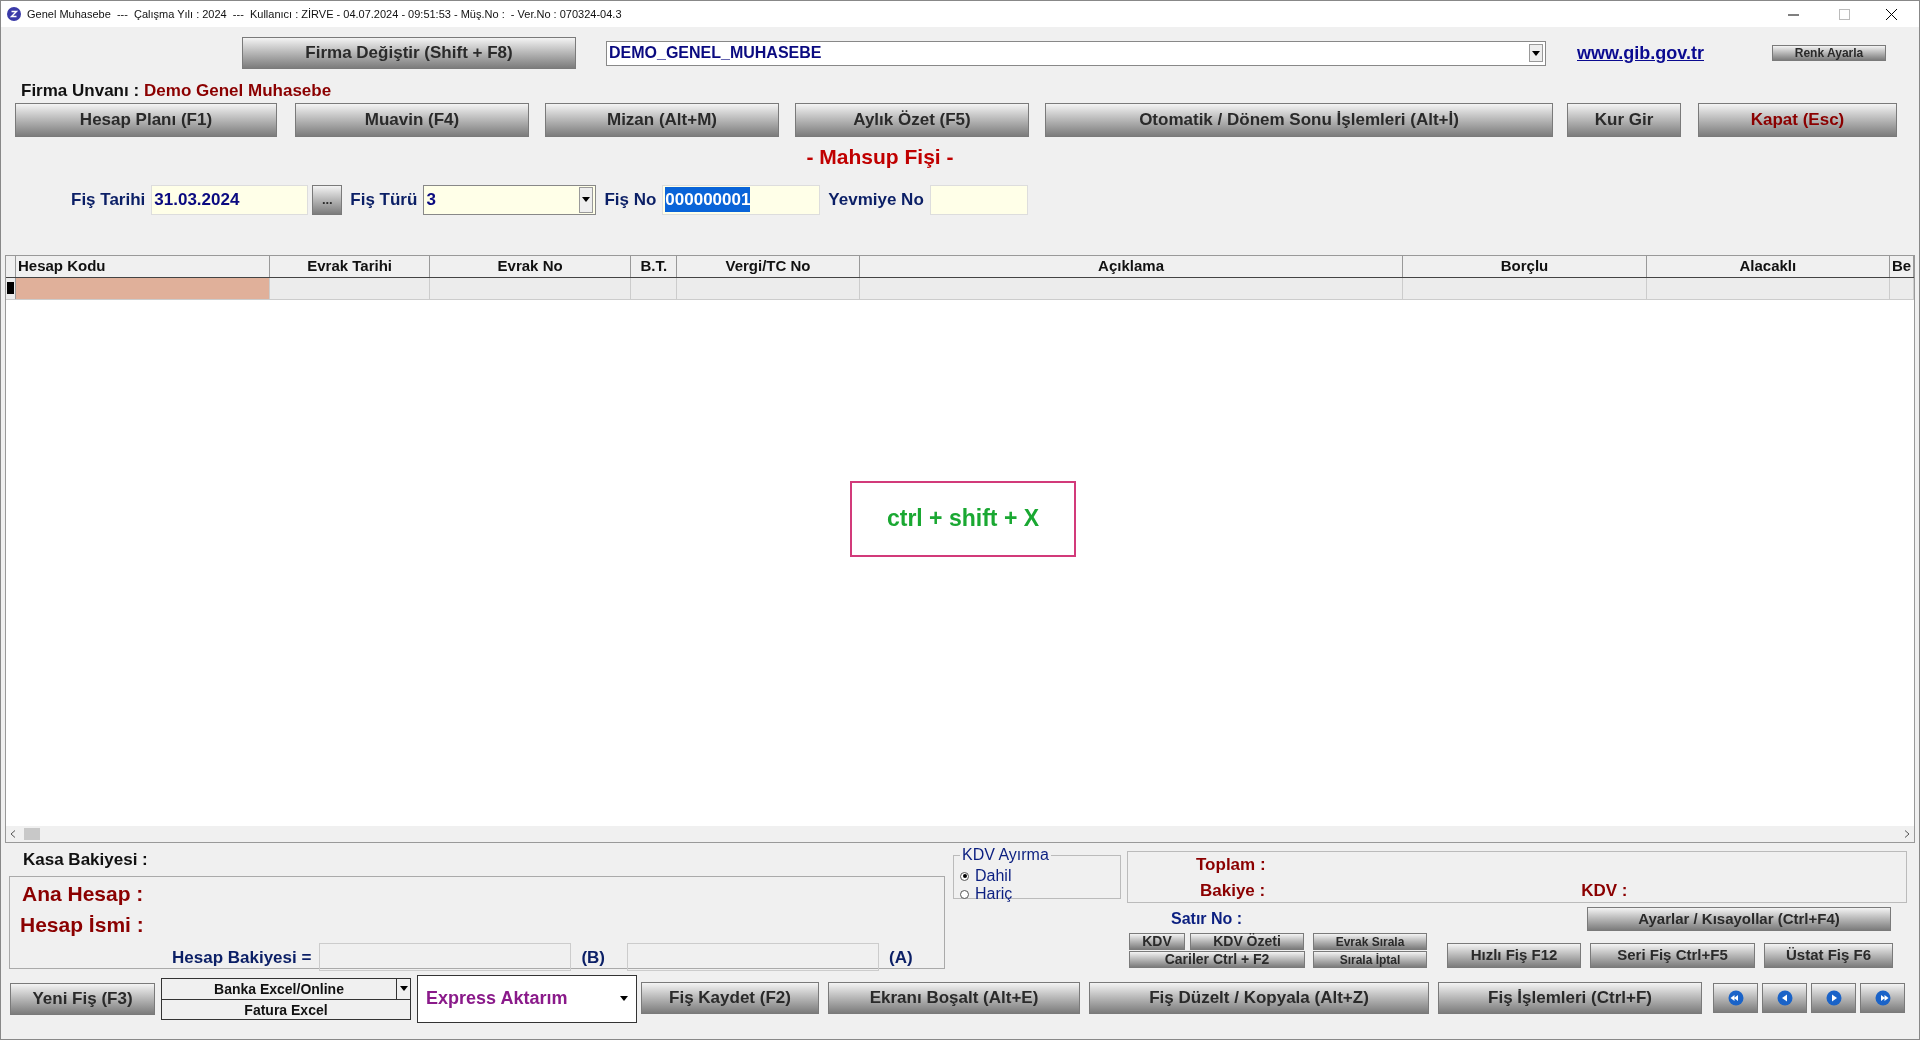  What do you see at coordinates (530, 266) in the screenshot?
I see `column-header: Evrak No` at bounding box center [530, 266].